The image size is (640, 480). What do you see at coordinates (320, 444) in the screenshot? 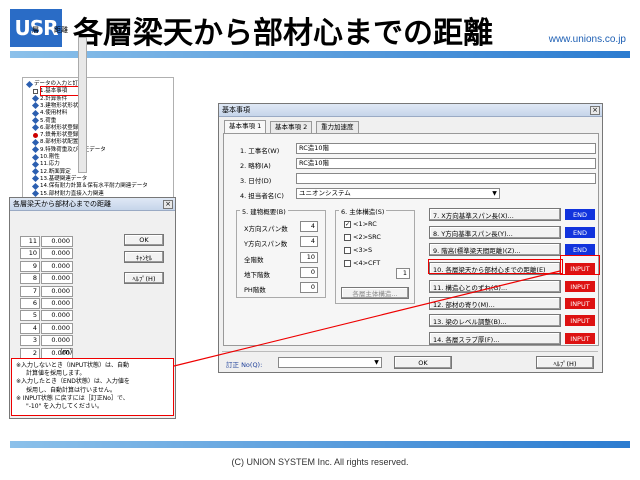
I see `footer-divider` at bounding box center [320, 444].